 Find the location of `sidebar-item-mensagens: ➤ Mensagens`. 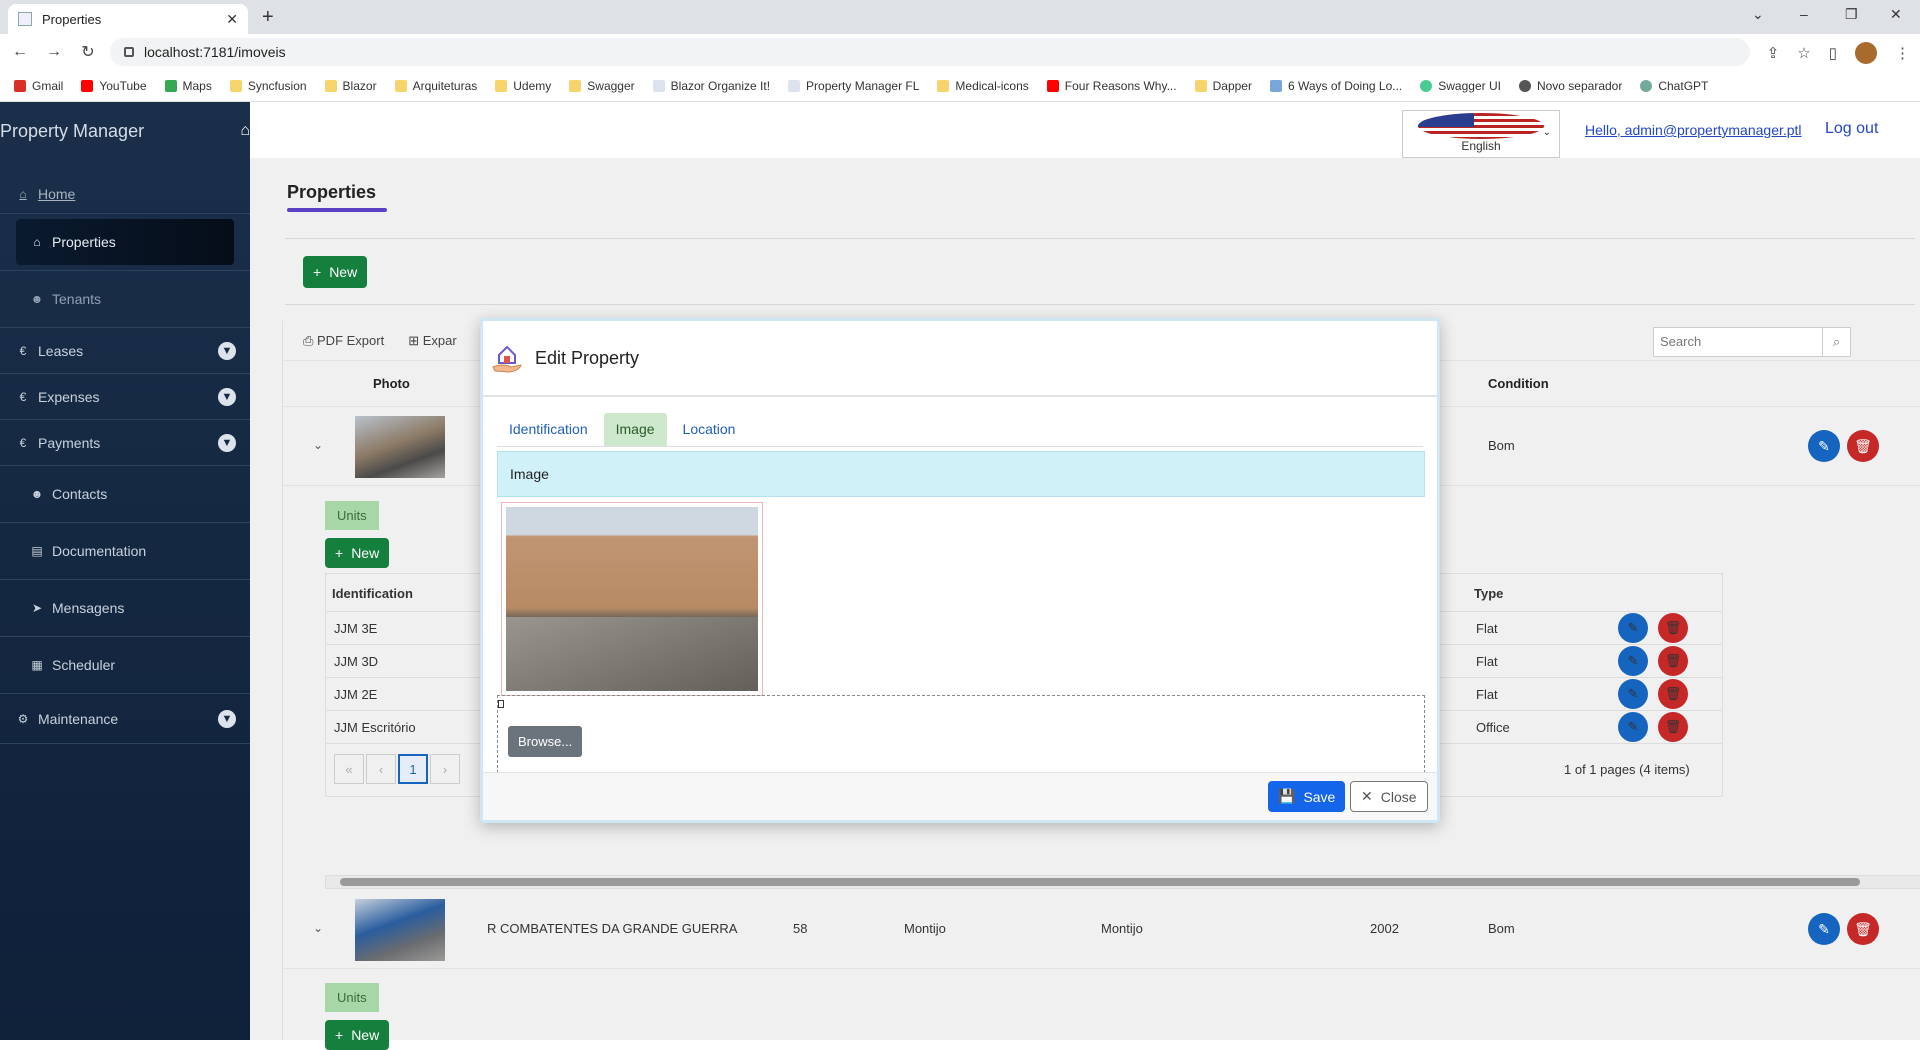

sidebar-item-mensagens: ➤ Mensagens is located at coordinates (125, 608).